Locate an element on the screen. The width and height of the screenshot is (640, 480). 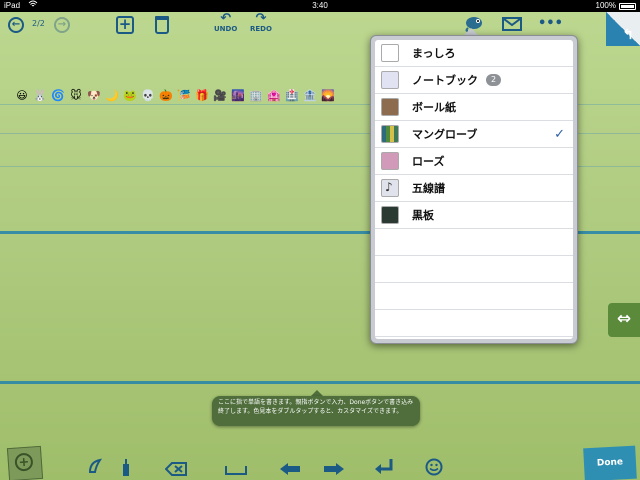
paper-style-label: ボール紙 is located at coordinates (434, 107).